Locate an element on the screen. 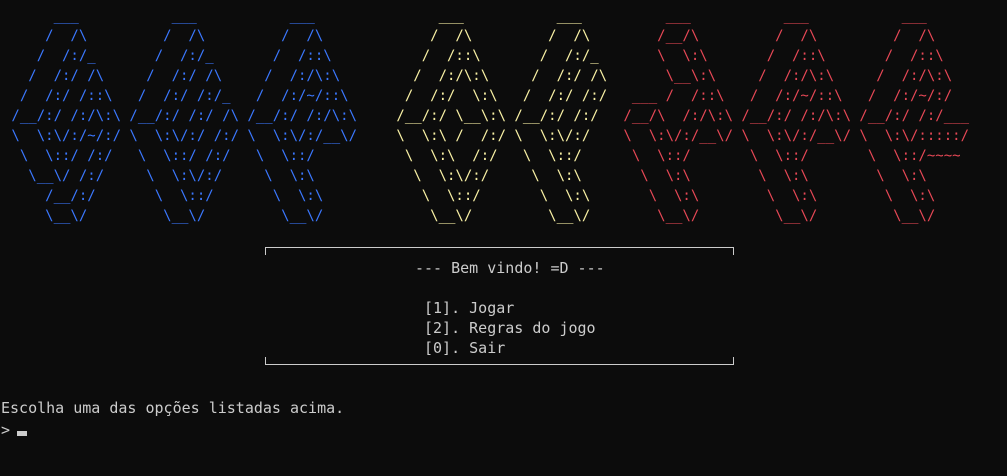  menu-option-exit: [0]. Sair is located at coordinates (465, 348).